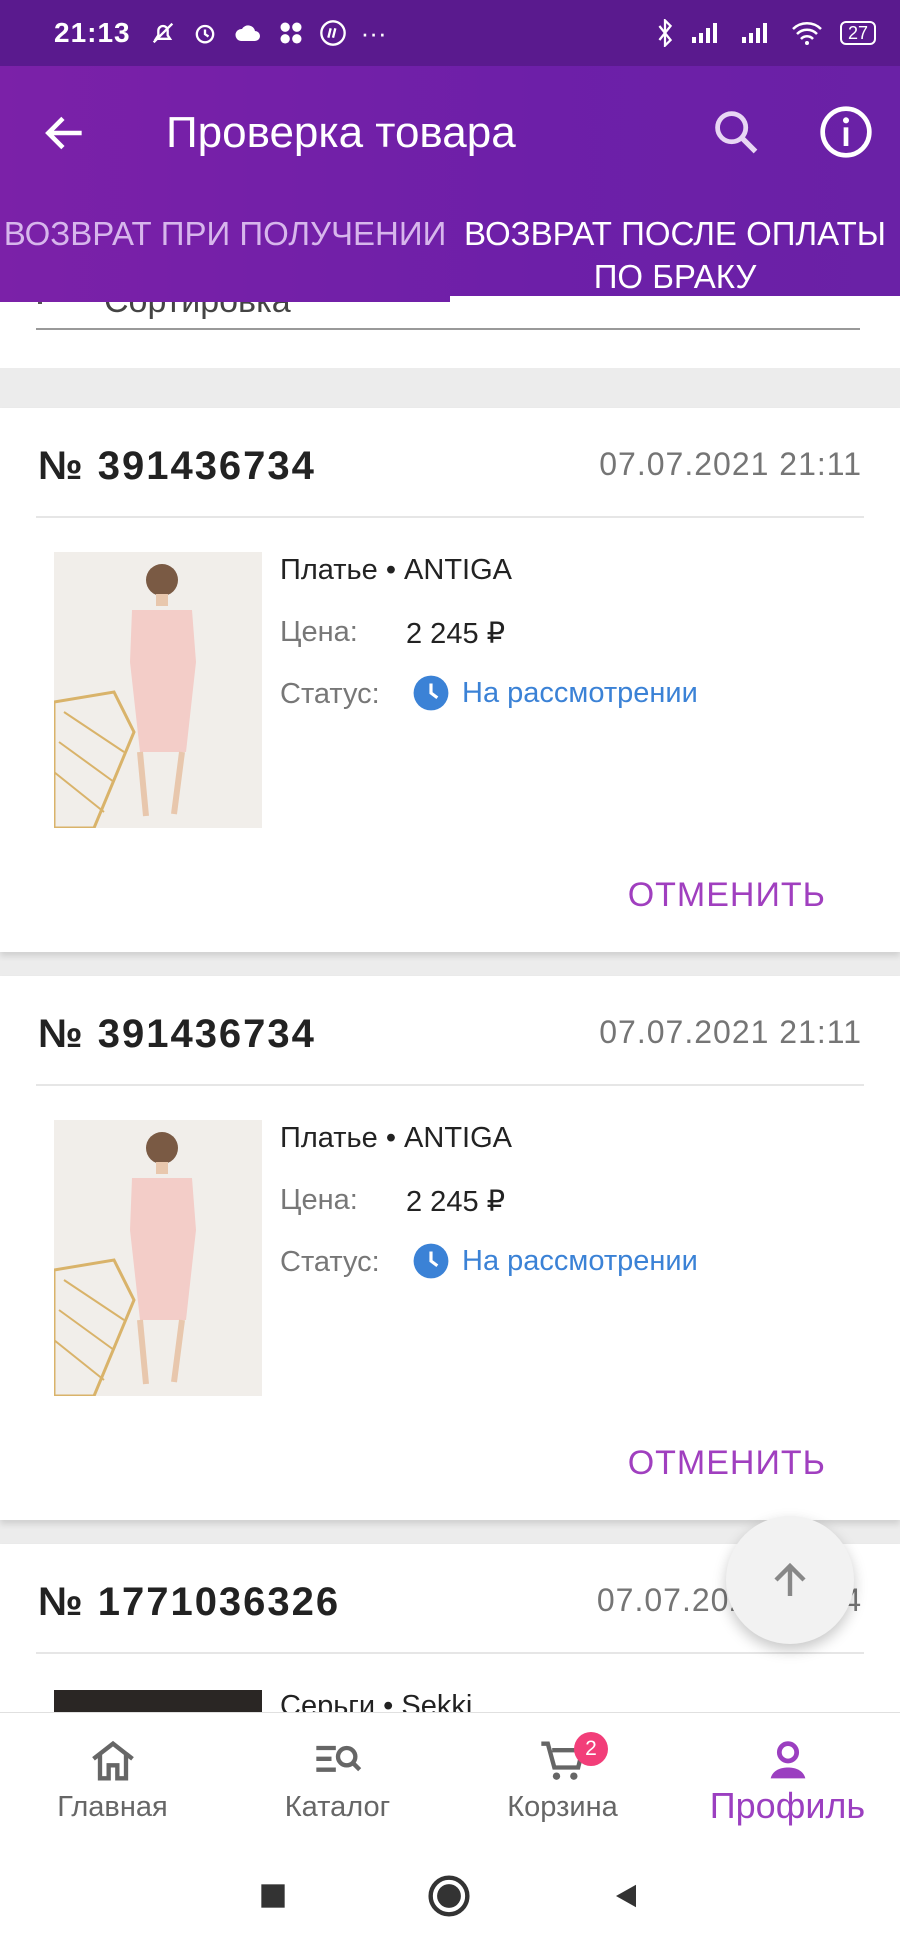 The height and width of the screenshot is (1950, 900). I want to click on cart-badge: 2, so click(591, 1749).